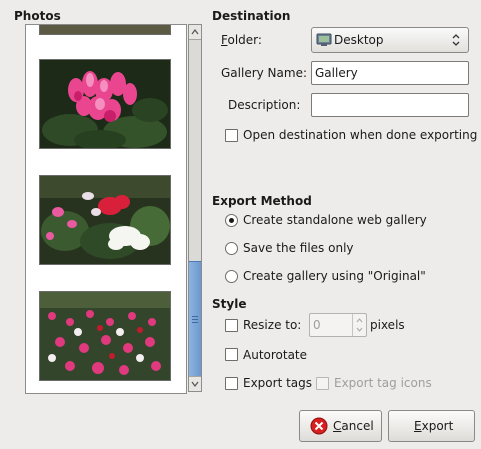 The width and height of the screenshot is (481, 449). I want to click on gallery-name-input: Gallery, so click(390, 73).